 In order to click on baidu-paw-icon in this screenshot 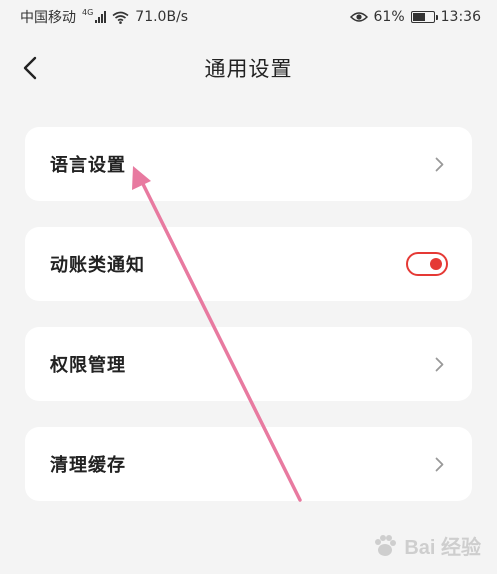, I will do `click(386, 545)`.